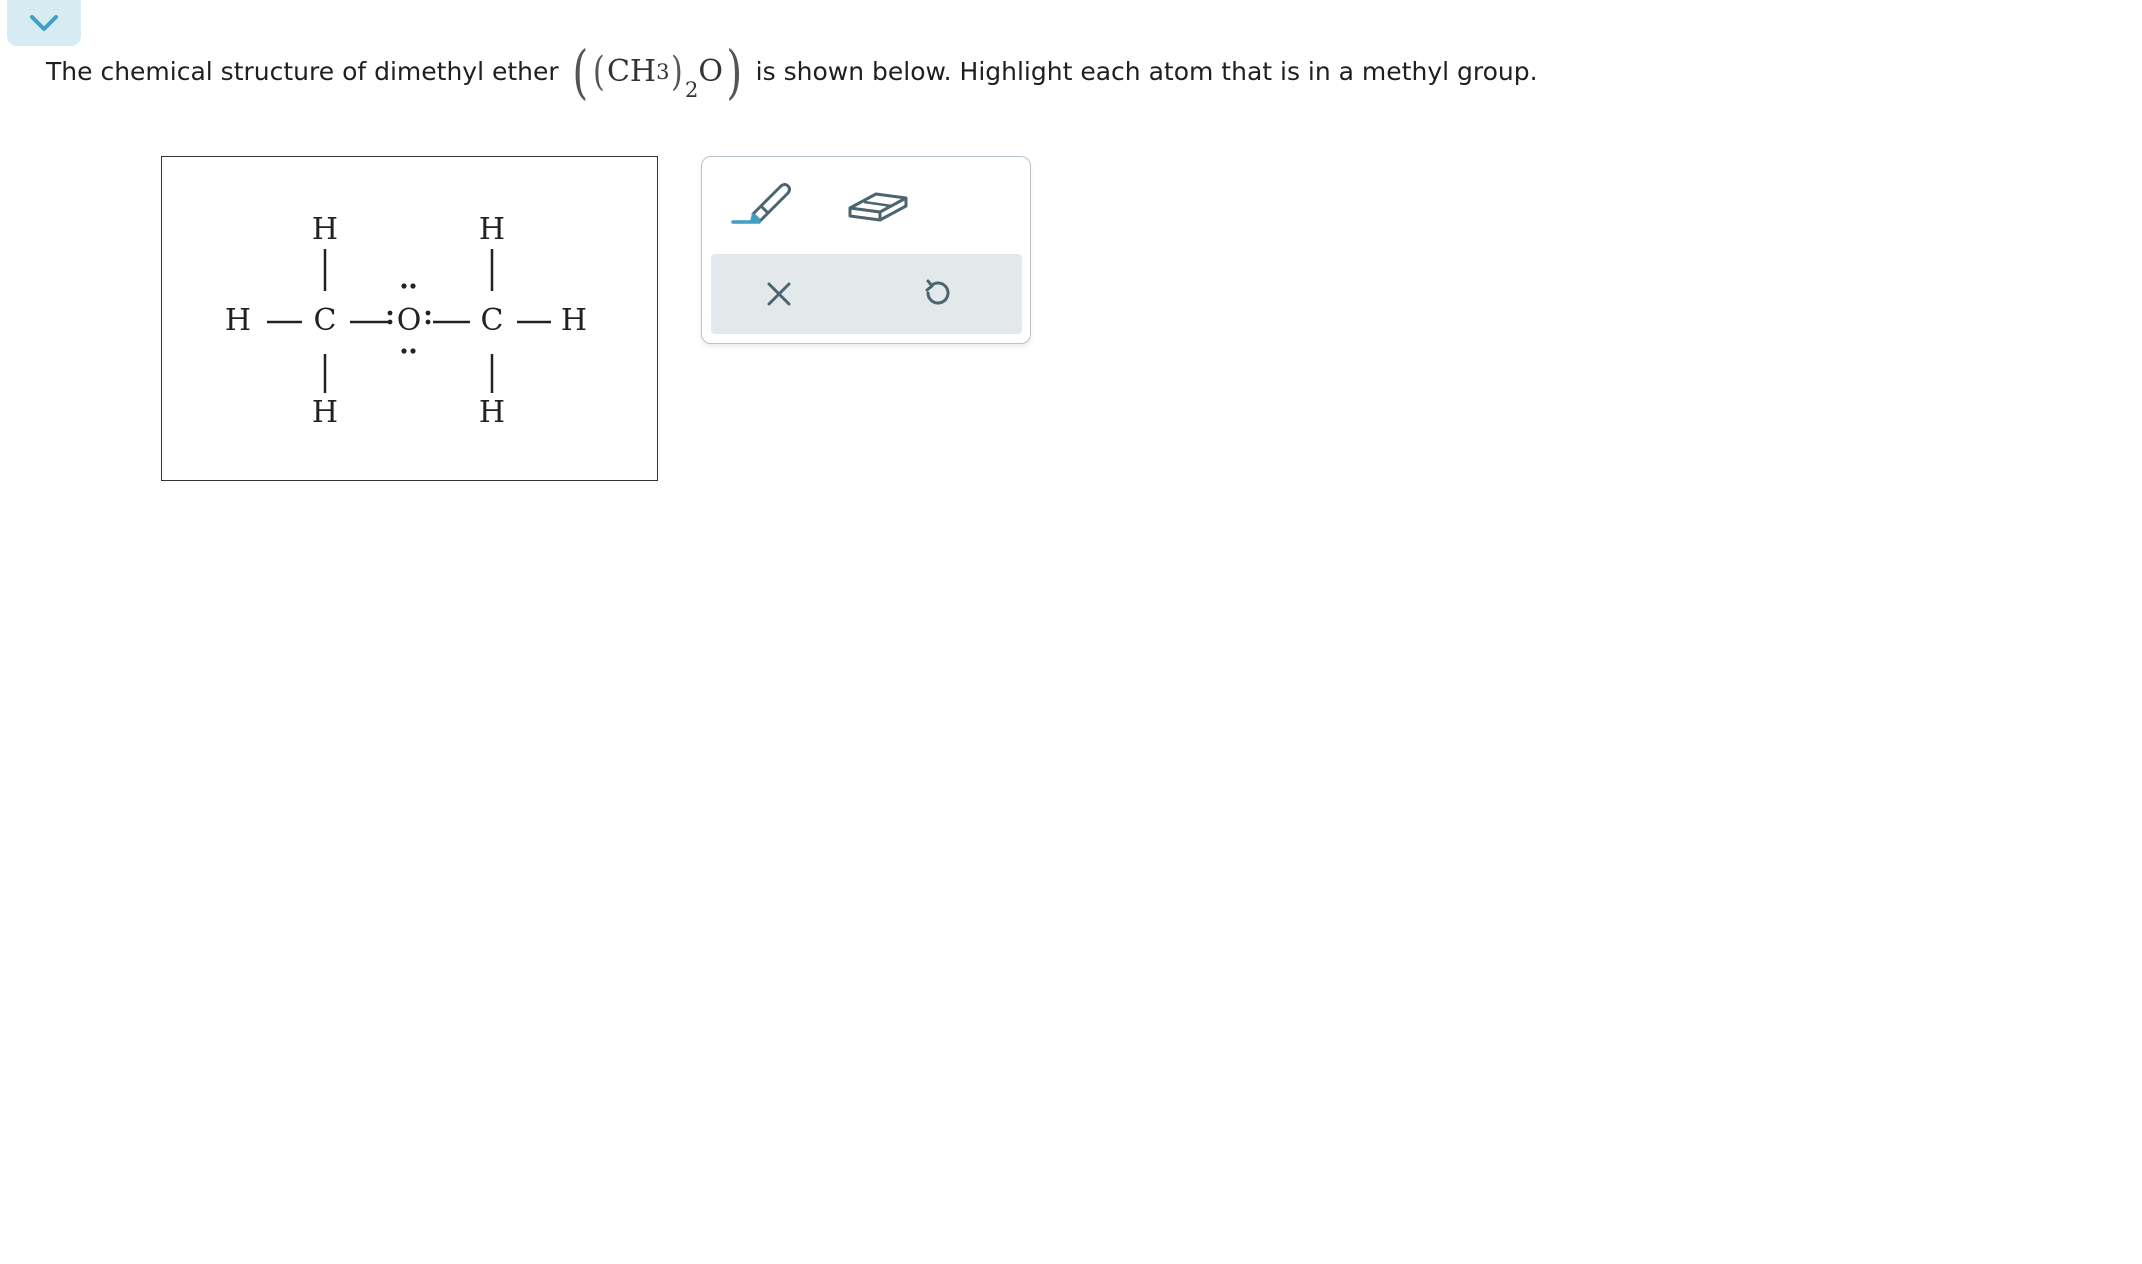 This screenshot has width=2142, height=1264. What do you see at coordinates (302, 71) in the screenshot?
I see `question-prefix: The chemical structure of dimethyl ether` at bounding box center [302, 71].